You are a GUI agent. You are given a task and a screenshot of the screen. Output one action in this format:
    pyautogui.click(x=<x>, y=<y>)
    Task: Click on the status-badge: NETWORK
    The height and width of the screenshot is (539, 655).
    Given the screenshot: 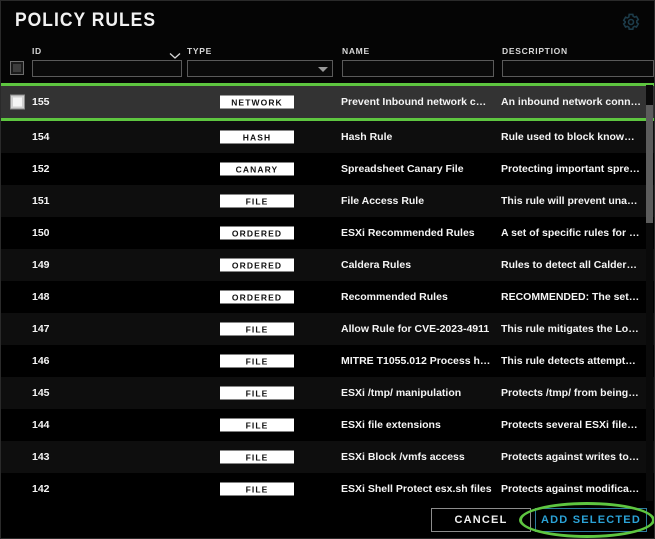 What is the action you would take?
    pyautogui.click(x=257, y=102)
    